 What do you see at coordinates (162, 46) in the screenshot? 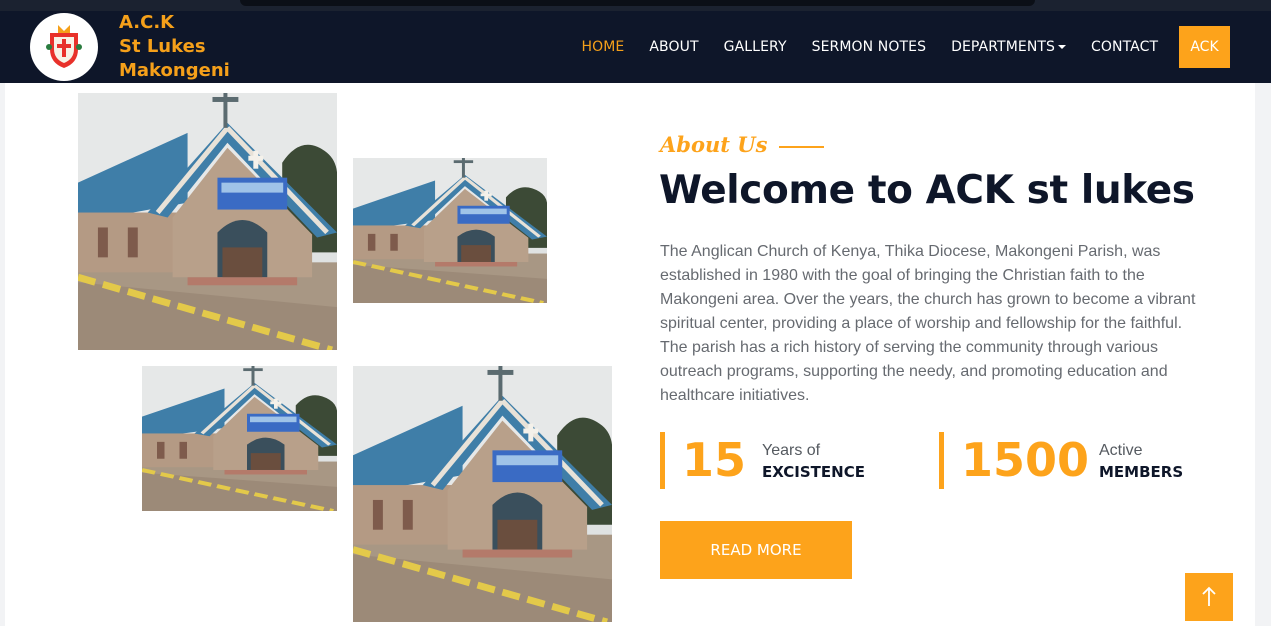
I see `brand-line-2: St Lukes` at bounding box center [162, 46].